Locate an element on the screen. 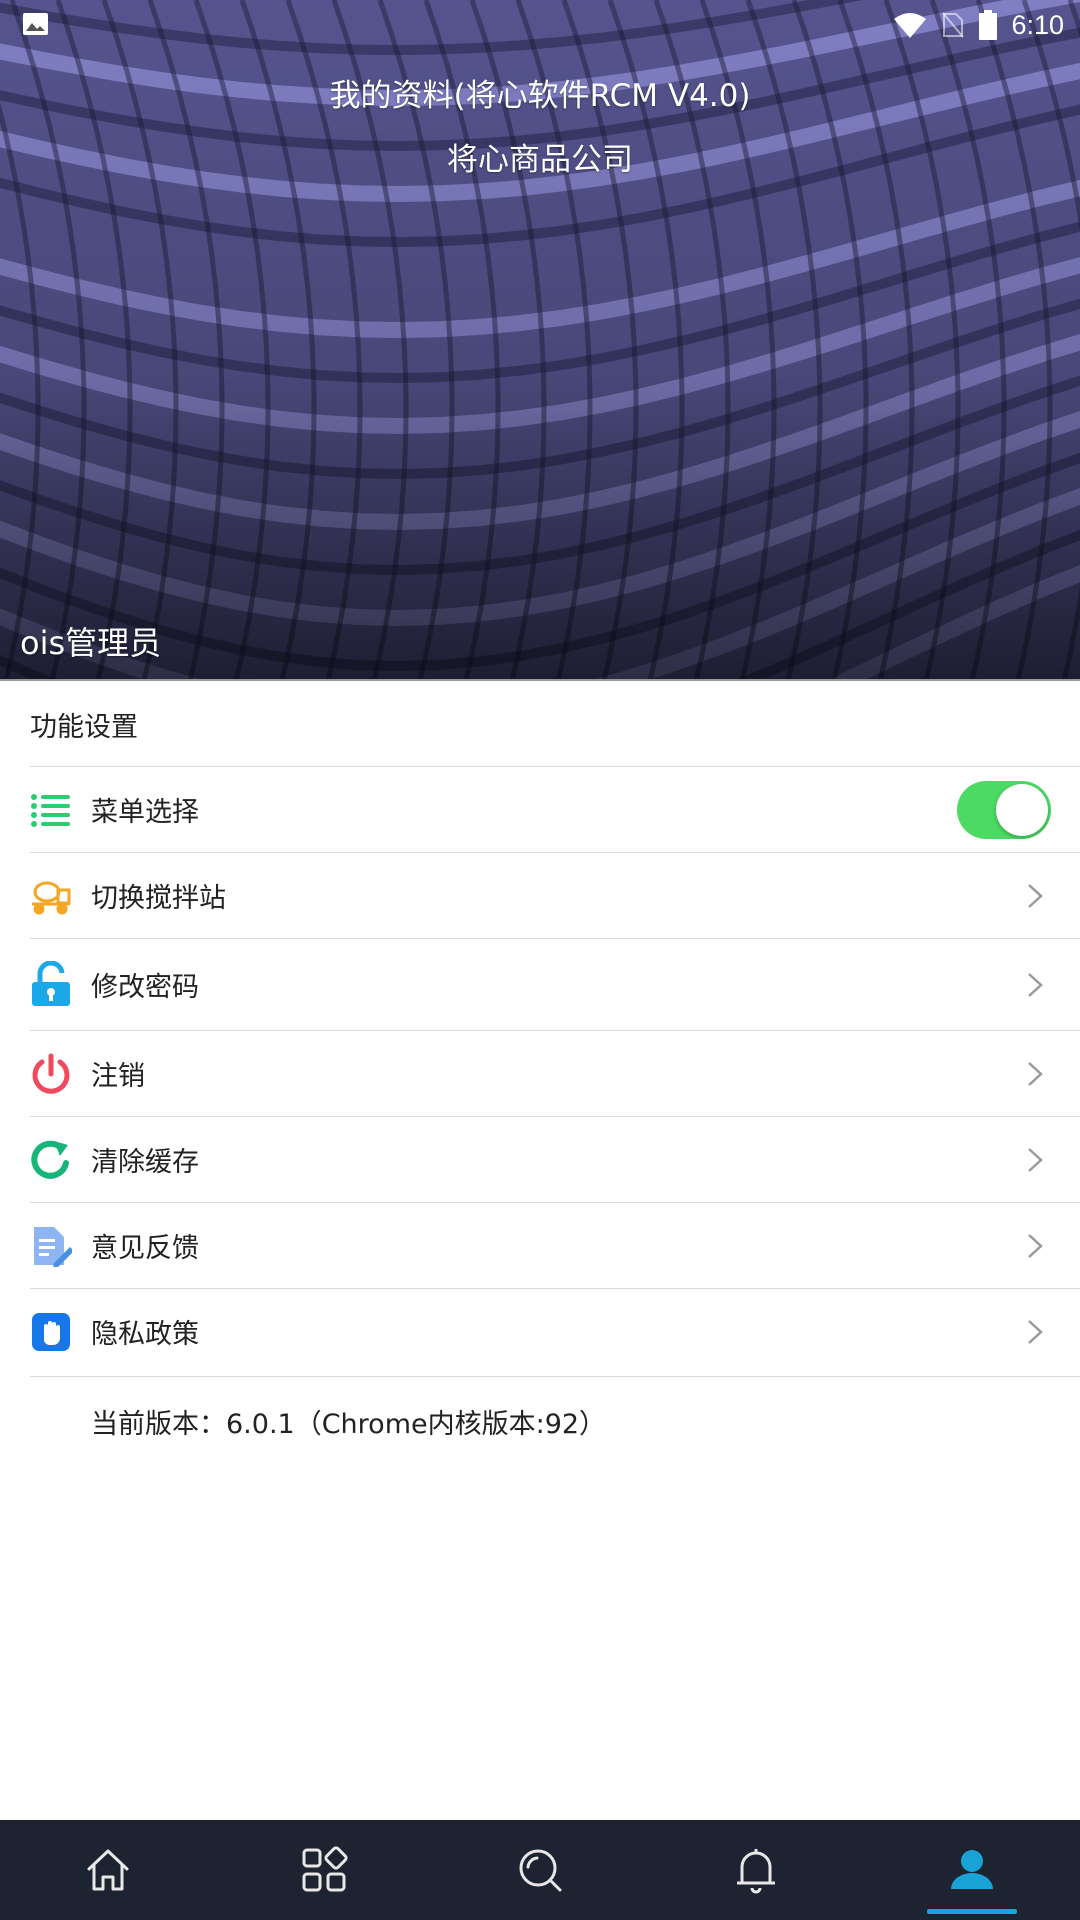  apps-grid-icon is located at coordinates (325, 1869).